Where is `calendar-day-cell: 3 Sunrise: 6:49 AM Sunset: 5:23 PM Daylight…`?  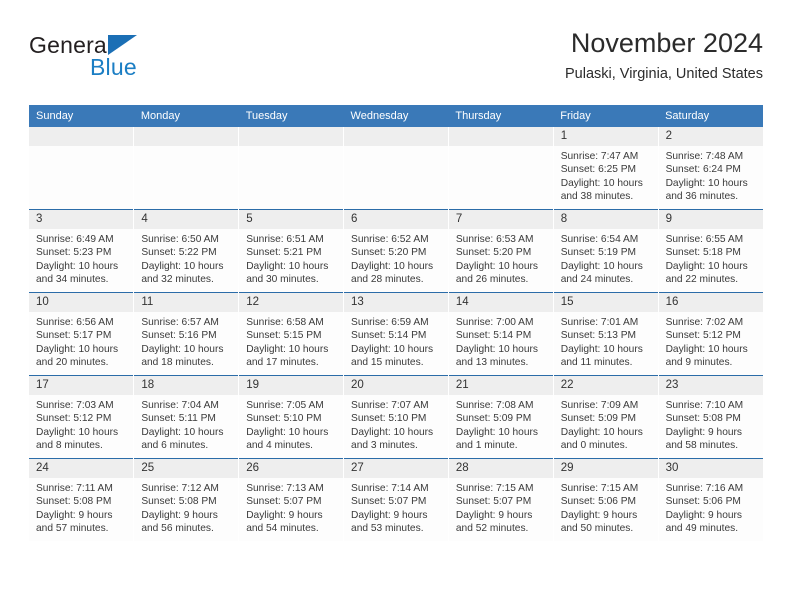 calendar-day-cell: 3 Sunrise: 6:49 AM Sunset: 5:23 PM Daylight… is located at coordinates (82, 251).